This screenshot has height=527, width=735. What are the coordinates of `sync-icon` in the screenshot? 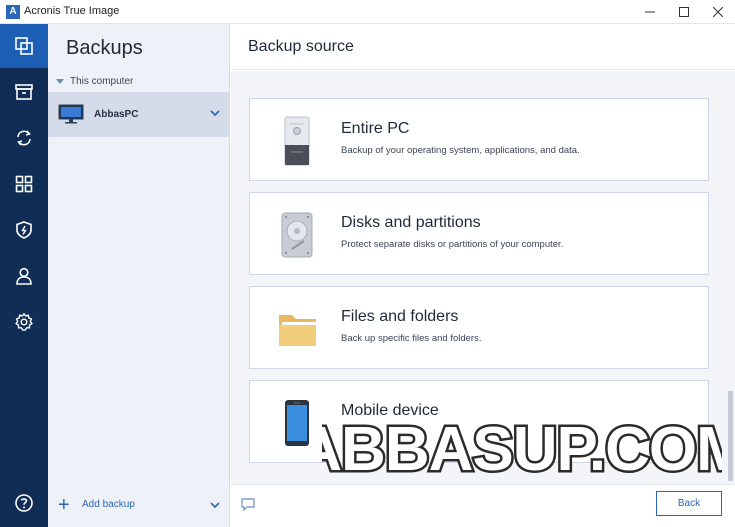 It's located at (24, 138).